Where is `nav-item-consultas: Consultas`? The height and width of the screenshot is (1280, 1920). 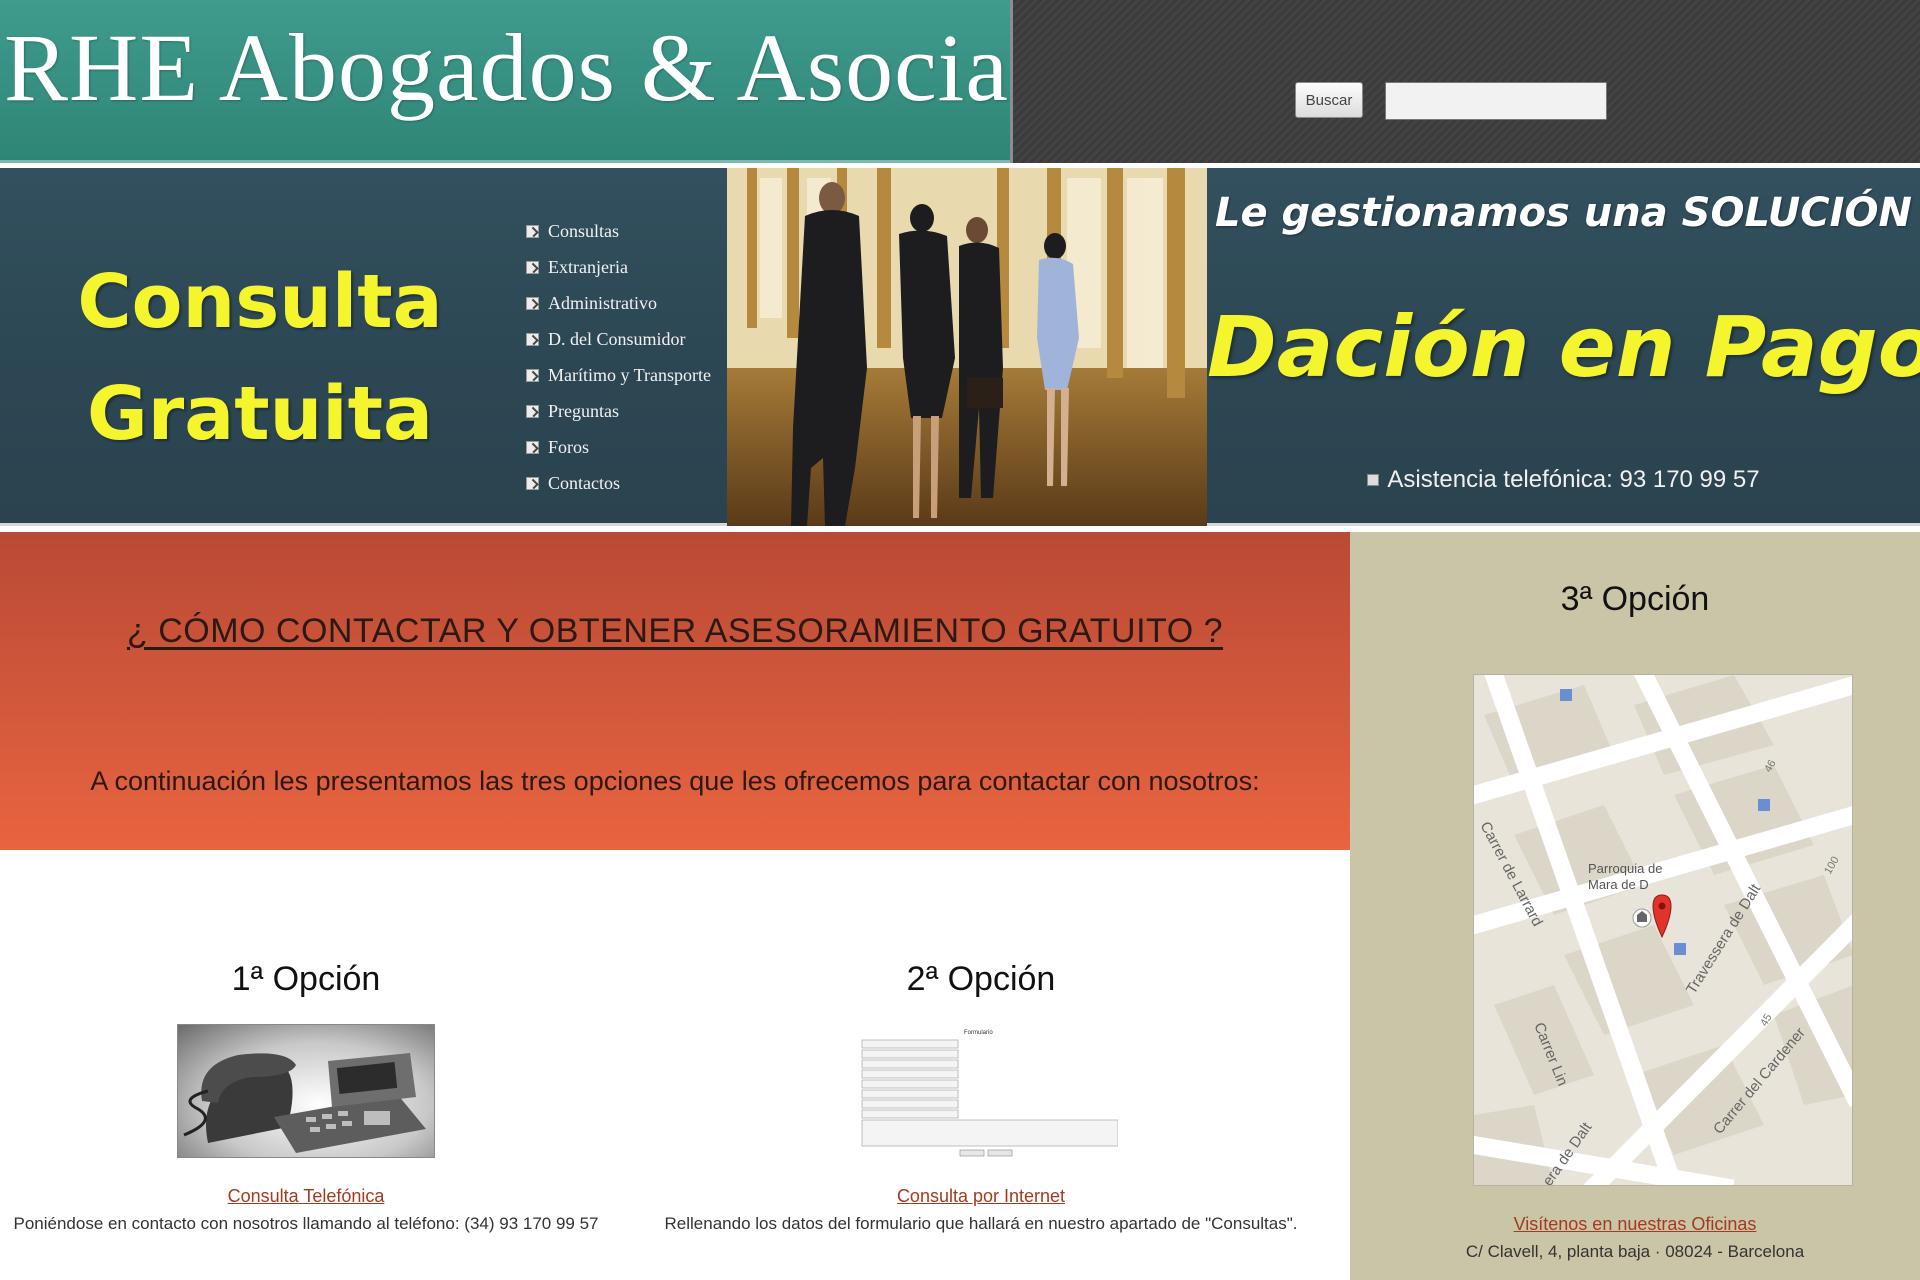 nav-item-consultas: Consultas is located at coordinates (626, 231).